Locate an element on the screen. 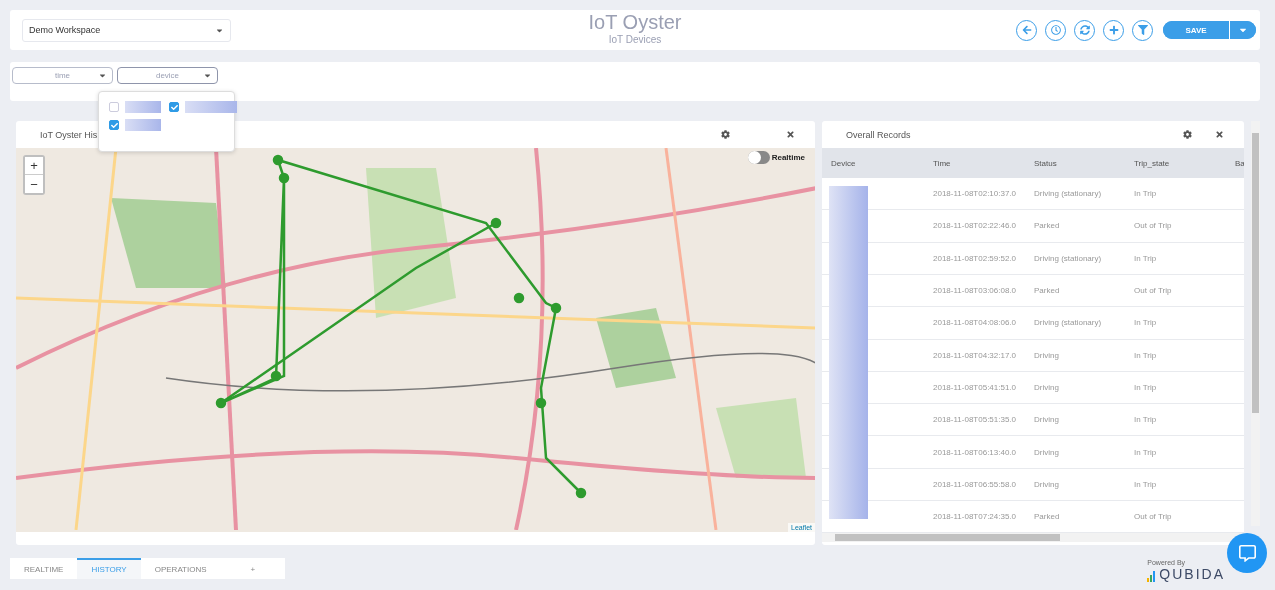 The image size is (1275, 590). table-cell-text: 2018-11-08T04:32:17.0 is located at coordinates (975, 355).